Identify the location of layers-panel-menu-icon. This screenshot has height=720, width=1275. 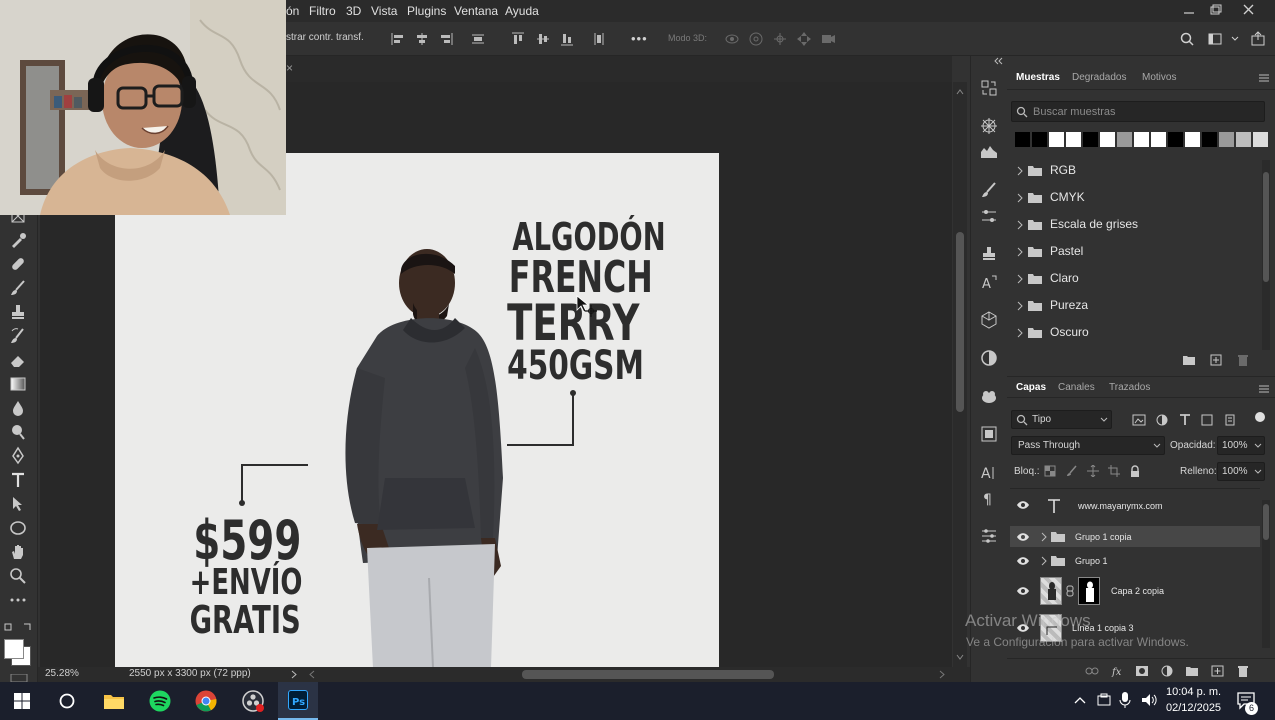
(1264, 389).